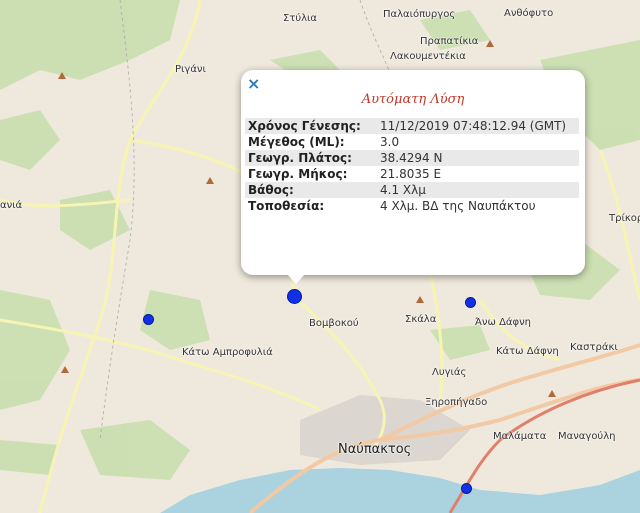  I want to click on place-label: Τρίκορ, so click(624, 218).